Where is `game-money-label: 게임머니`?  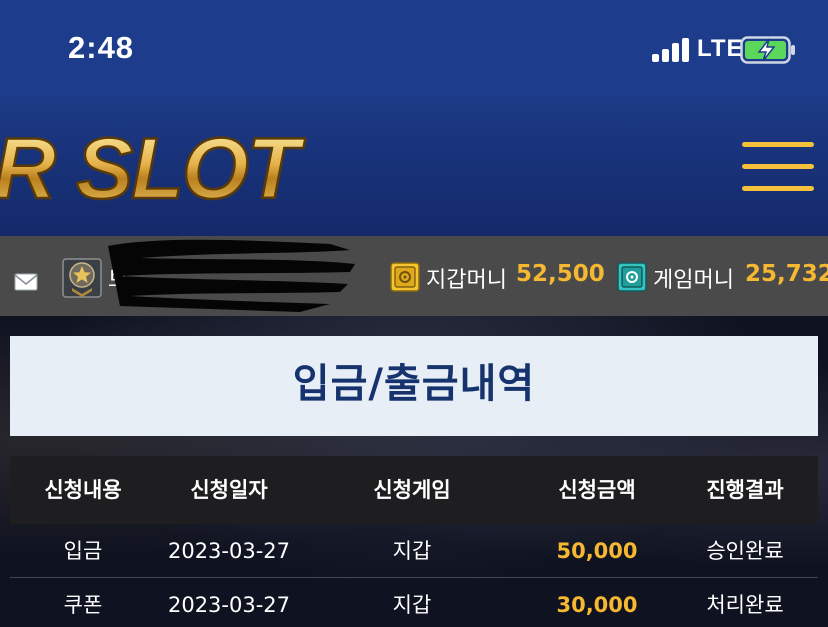
game-money-label: 게임머니 is located at coordinates (693, 280).